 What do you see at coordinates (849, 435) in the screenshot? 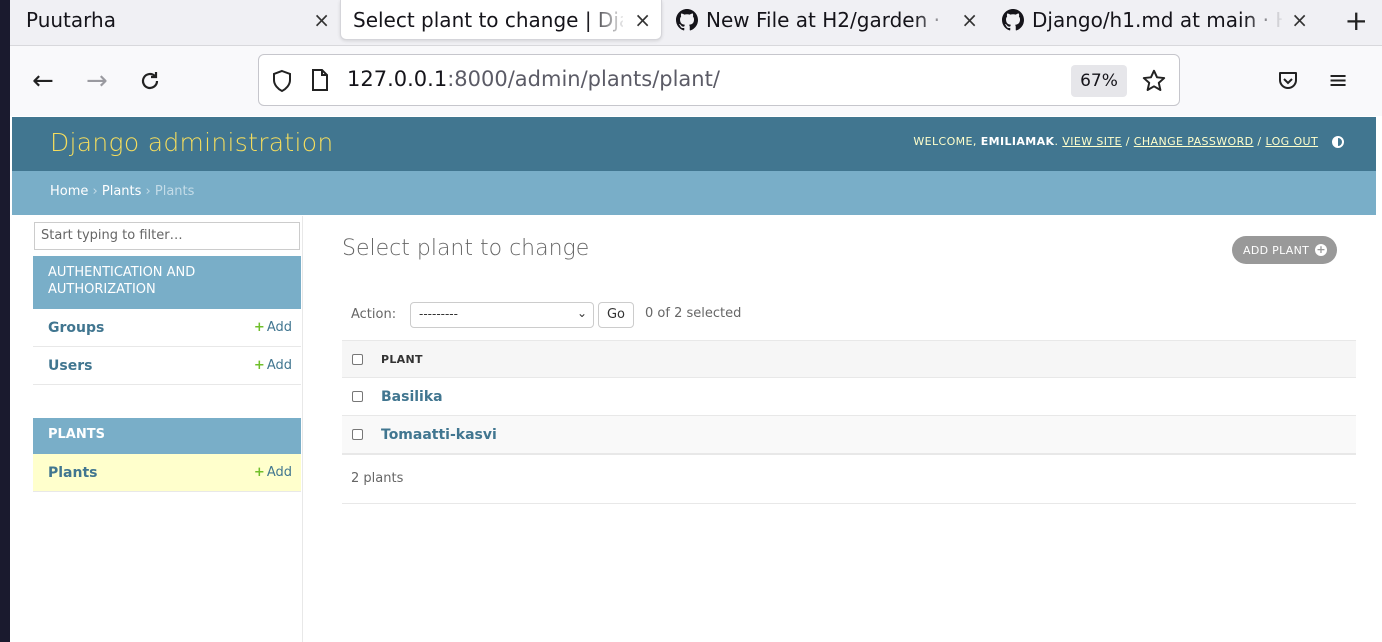
I see `table-row: Tomaatti-kasvi` at bounding box center [849, 435].